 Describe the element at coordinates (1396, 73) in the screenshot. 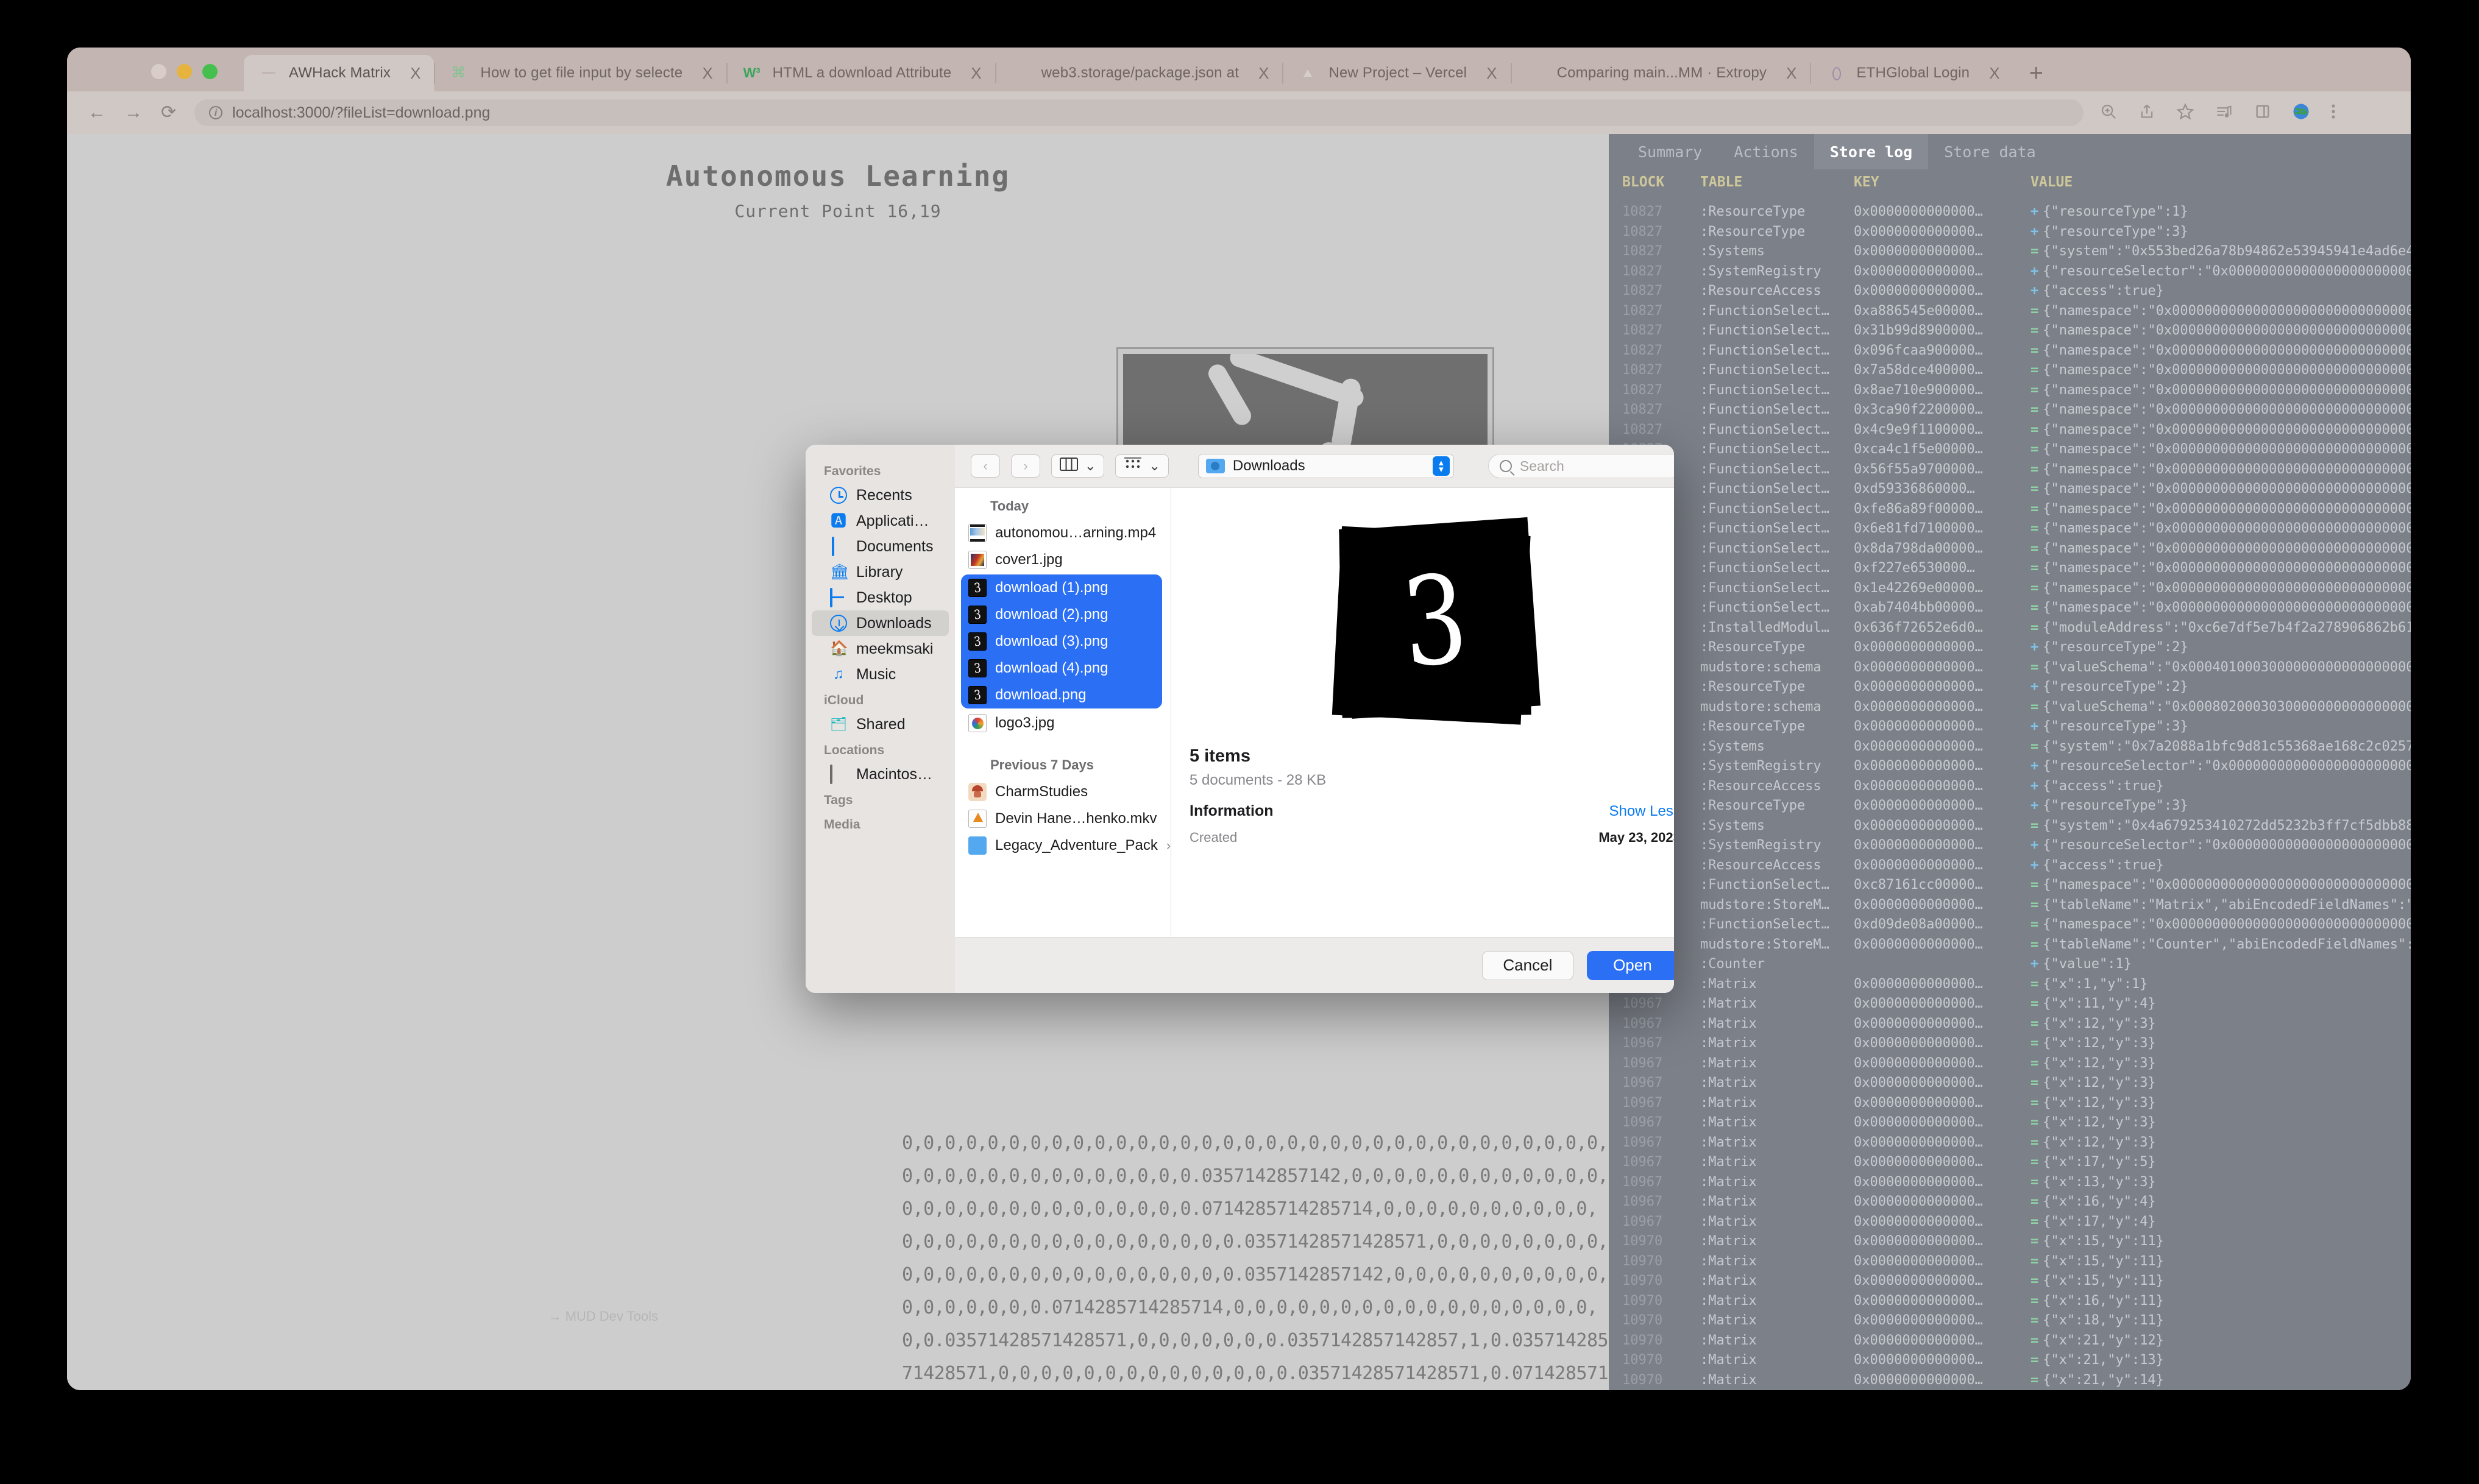

I see `browser-tab-4: New Project – Vercel X` at that location.